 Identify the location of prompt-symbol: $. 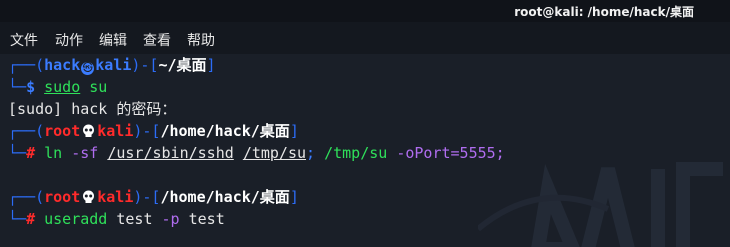
(31, 87).